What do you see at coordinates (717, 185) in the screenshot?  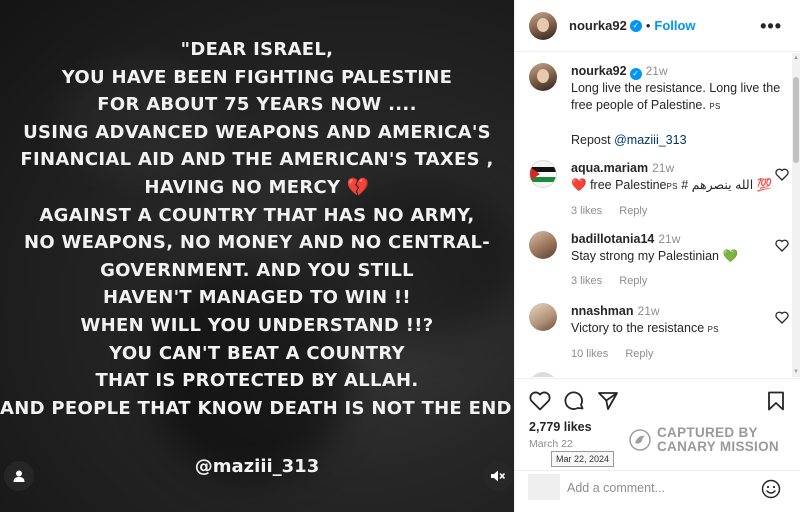 I see `comment-text-arabic: # الله ينصرهم` at bounding box center [717, 185].